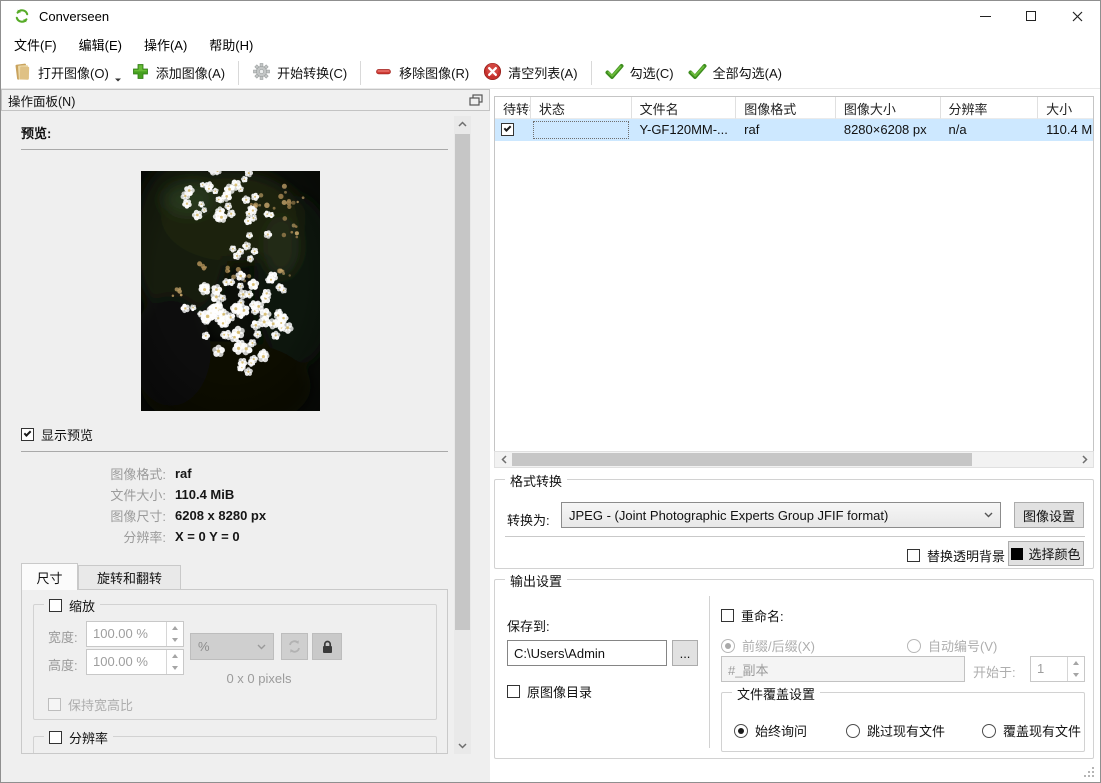  I want to click on open-images-dropdown-arrow, so click(117, 80).